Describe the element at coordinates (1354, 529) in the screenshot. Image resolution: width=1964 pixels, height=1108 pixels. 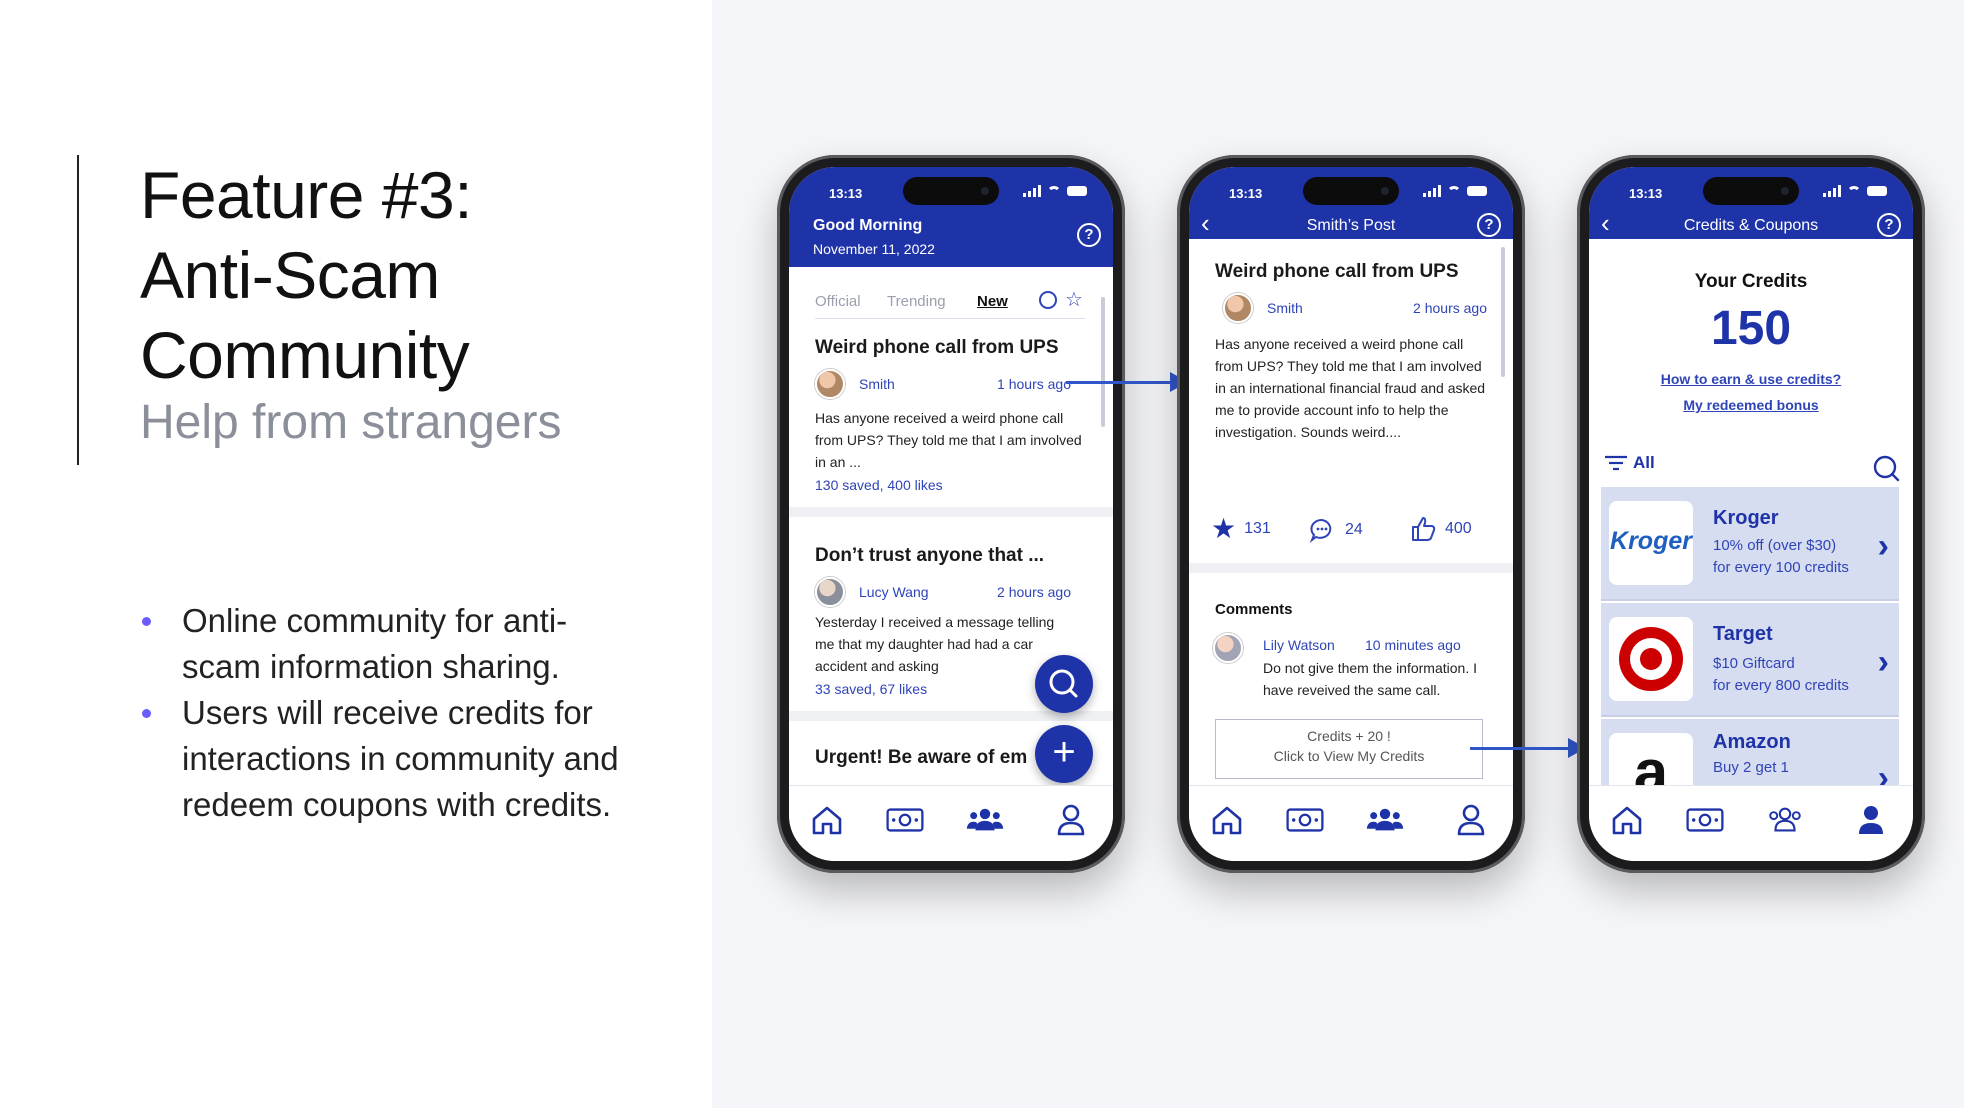
I see `comment-count-value: 24` at that location.